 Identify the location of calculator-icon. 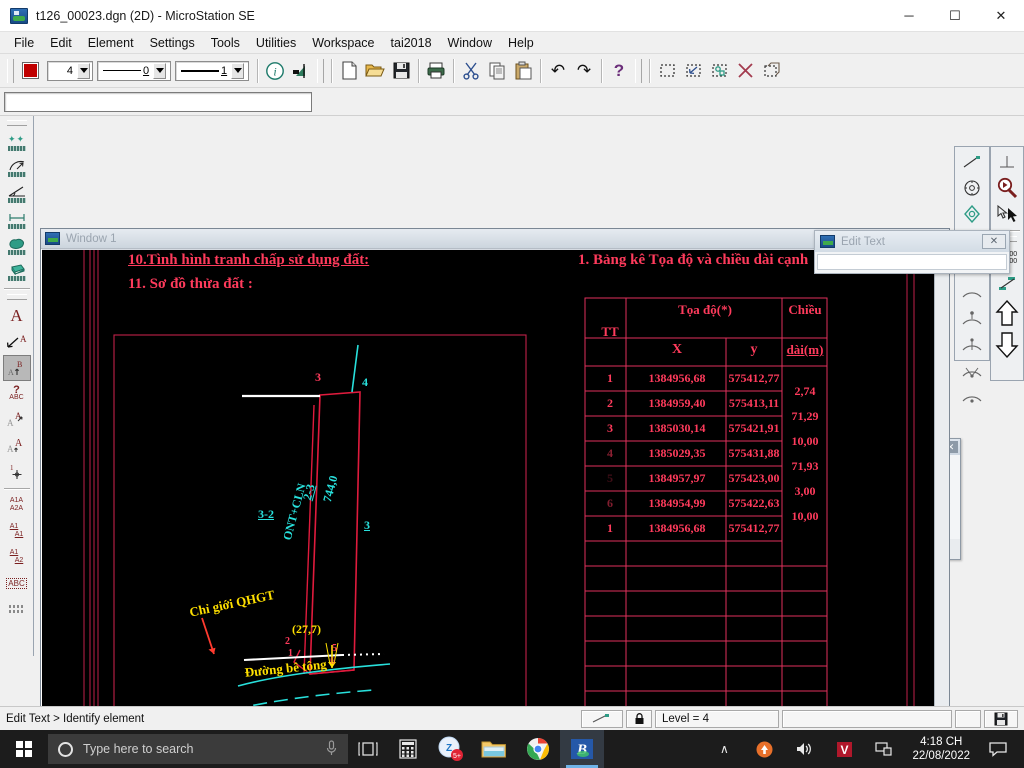
(408, 749).